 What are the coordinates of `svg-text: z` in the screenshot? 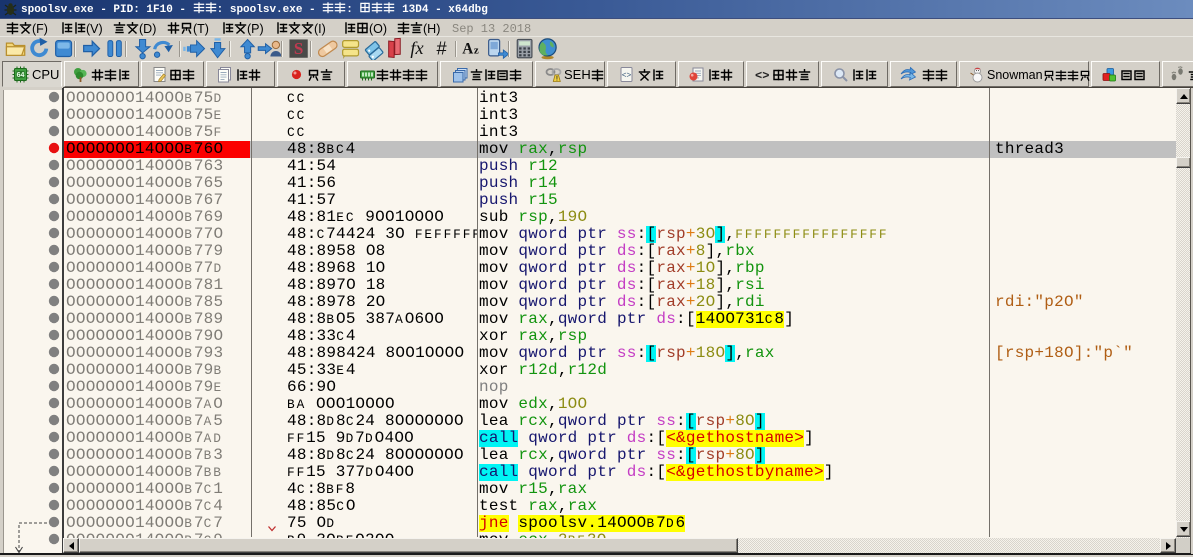 It's located at (476, 50).